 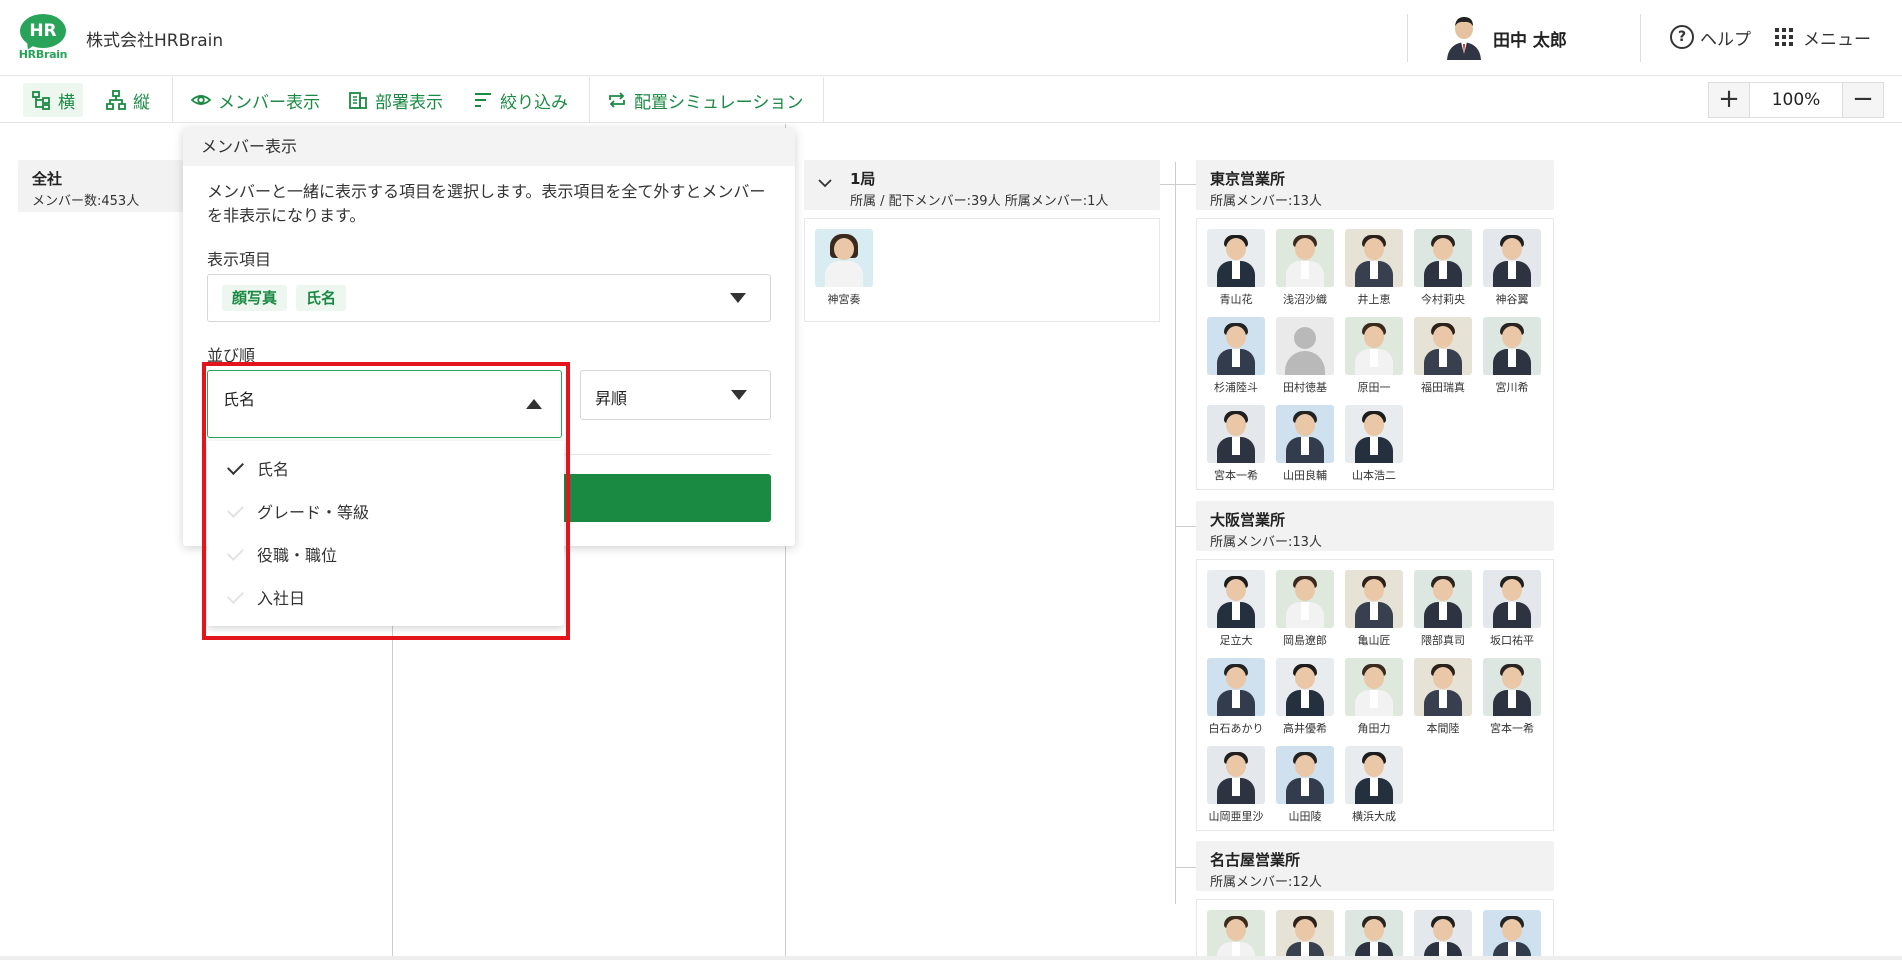 I want to click on member-card: 田村徳基, so click(x=1305, y=356).